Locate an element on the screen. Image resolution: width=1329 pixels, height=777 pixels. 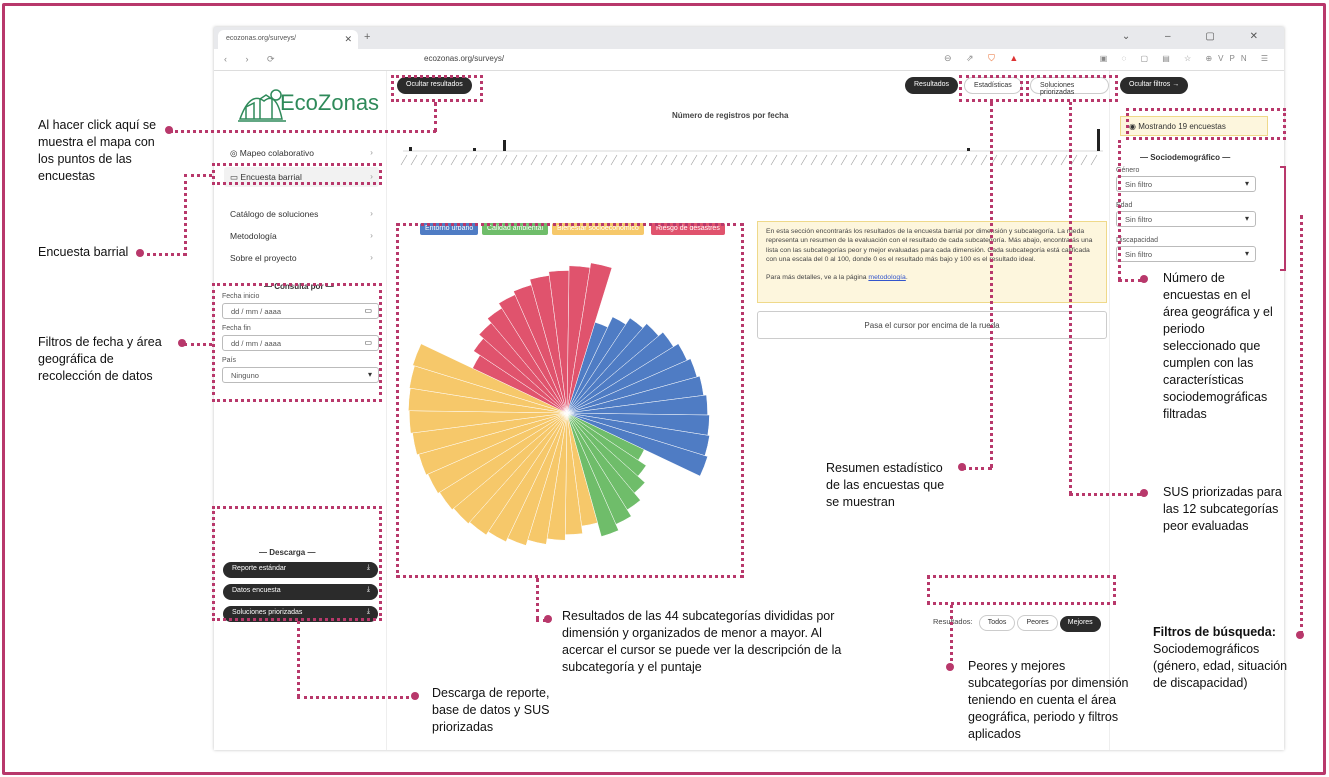
tab-bar: ecozonas.org/surveys/ ✕ + ⌄ – ▢ ✕ is located at coordinates (749, 38).